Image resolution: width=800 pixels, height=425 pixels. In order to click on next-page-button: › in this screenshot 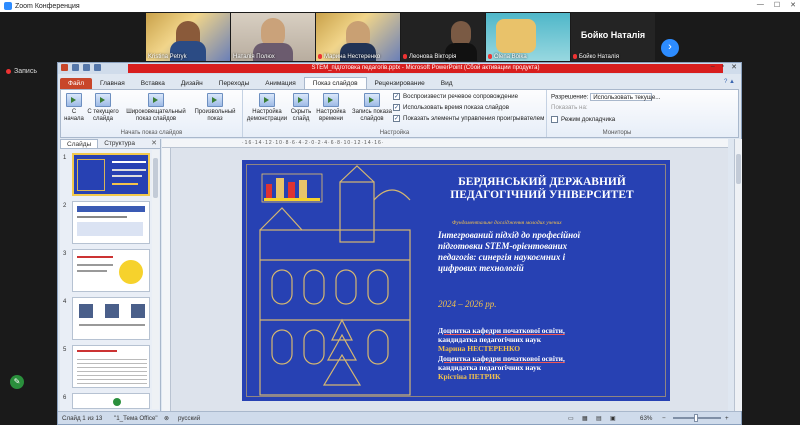, I will do `click(670, 48)`.